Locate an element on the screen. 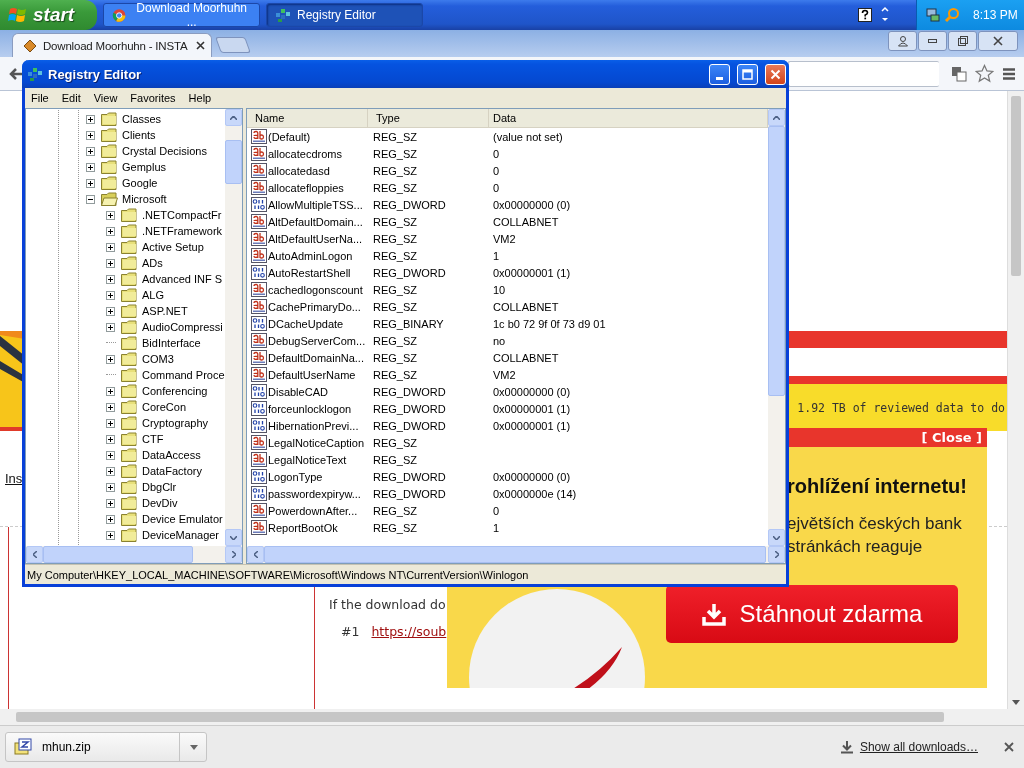  page-scrollbar is located at coordinates (1015, 400).